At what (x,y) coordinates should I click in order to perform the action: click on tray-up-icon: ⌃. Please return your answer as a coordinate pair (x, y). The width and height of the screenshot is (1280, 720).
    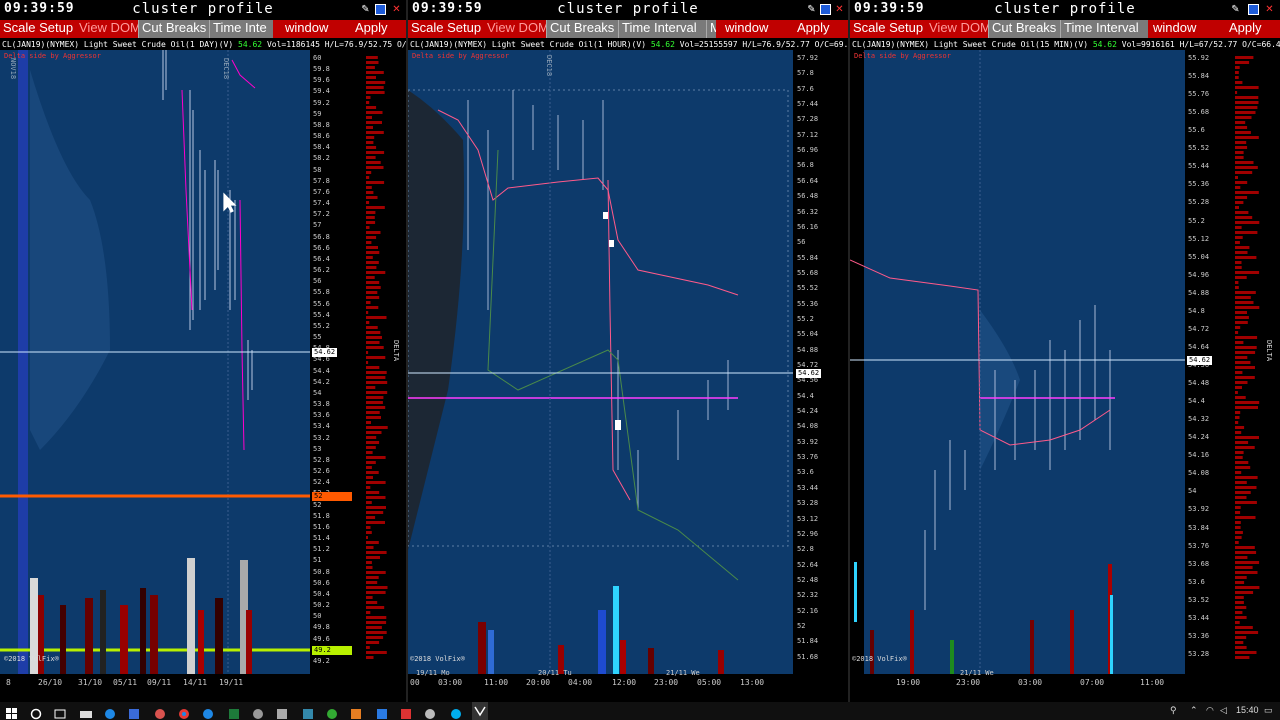
    Looking at the image, I should click on (1194, 710).